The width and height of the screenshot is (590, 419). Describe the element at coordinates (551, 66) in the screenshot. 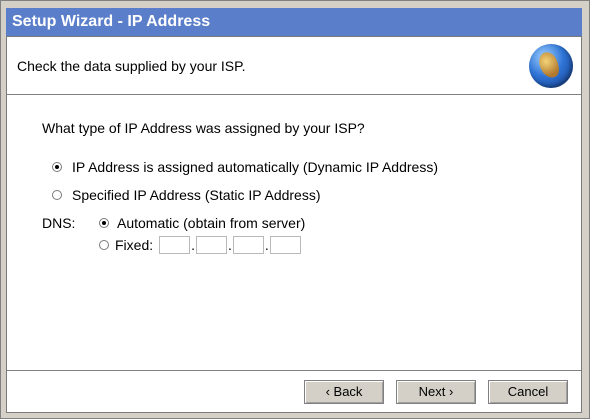

I see `globe-icon` at that location.